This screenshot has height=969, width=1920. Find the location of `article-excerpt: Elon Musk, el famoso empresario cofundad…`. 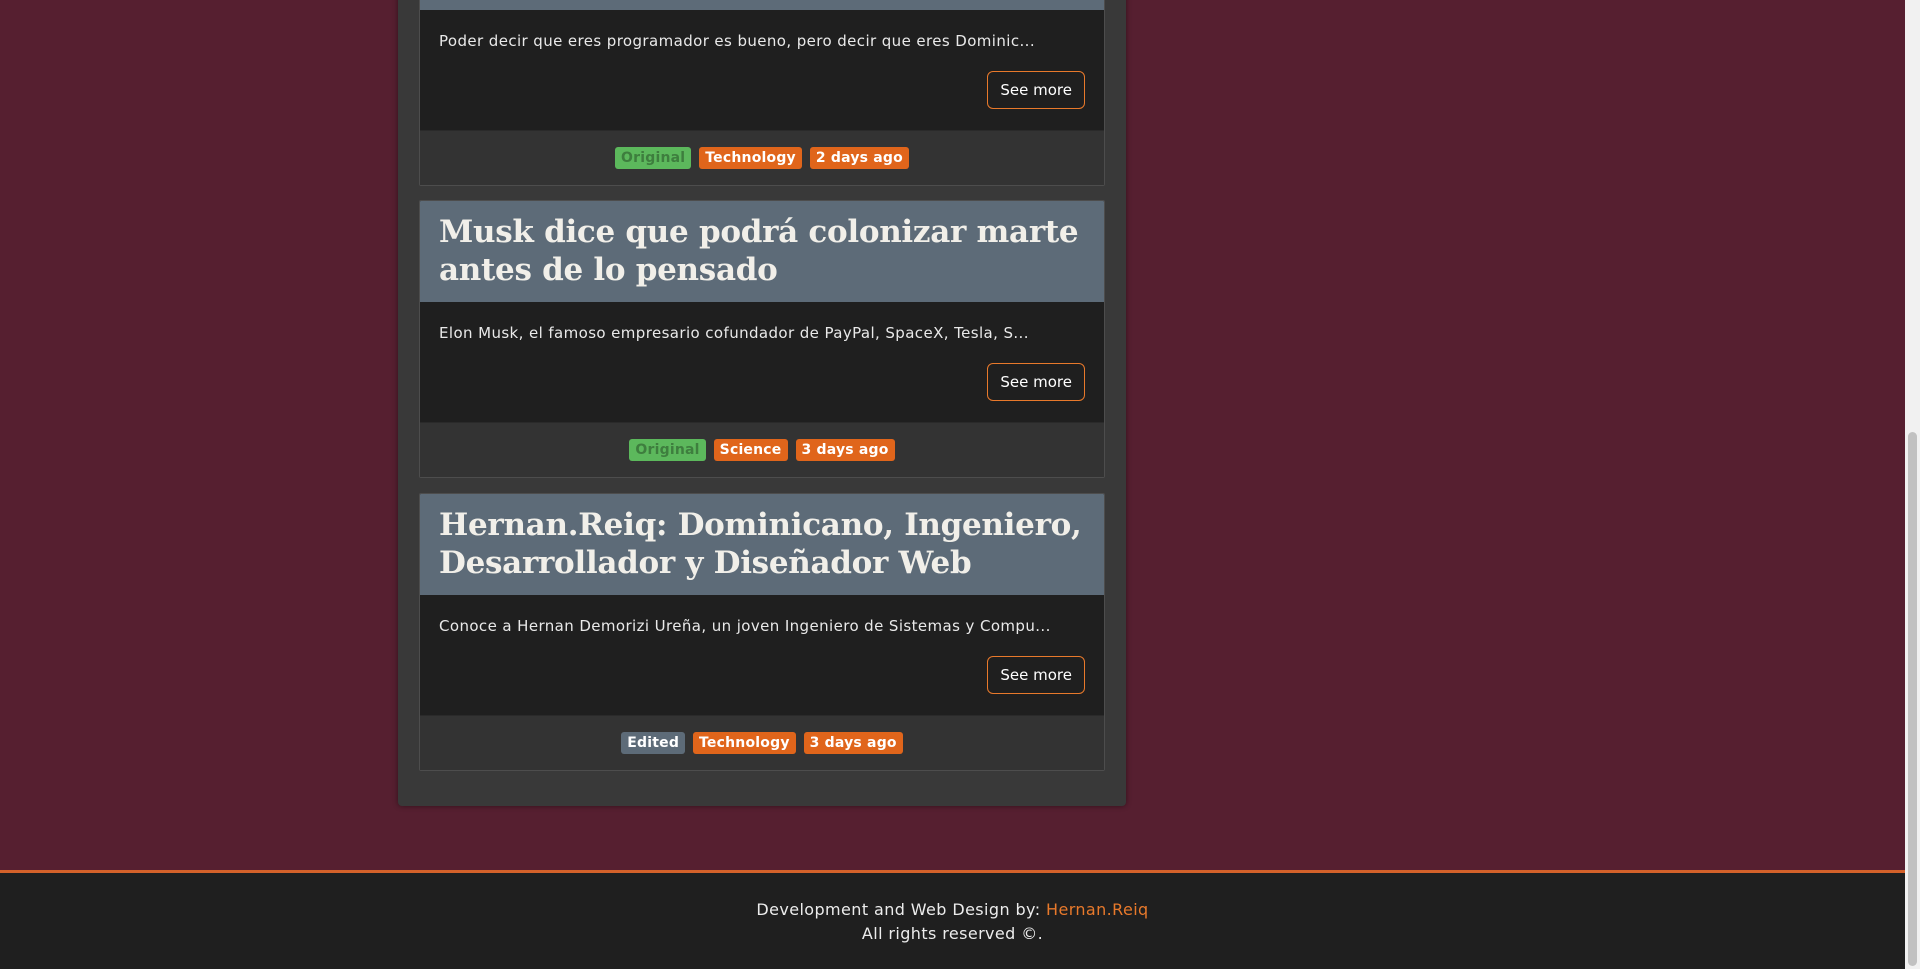

article-excerpt: Elon Musk, el famoso empresario cofundad… is located at coordinates (734, 333).